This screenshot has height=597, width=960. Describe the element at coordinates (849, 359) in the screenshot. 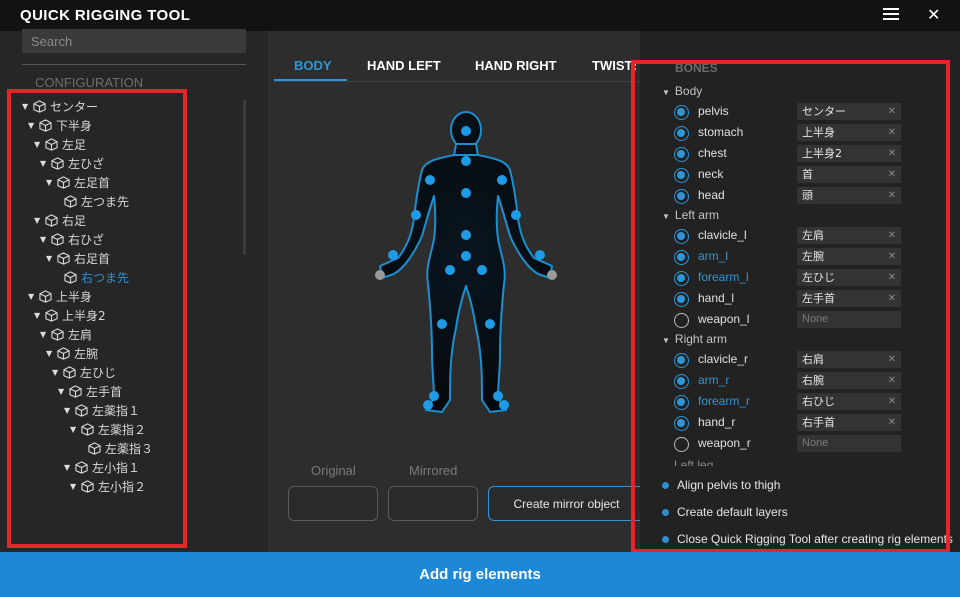

I see `bone-target-field: 右肩 ✕` at that location.